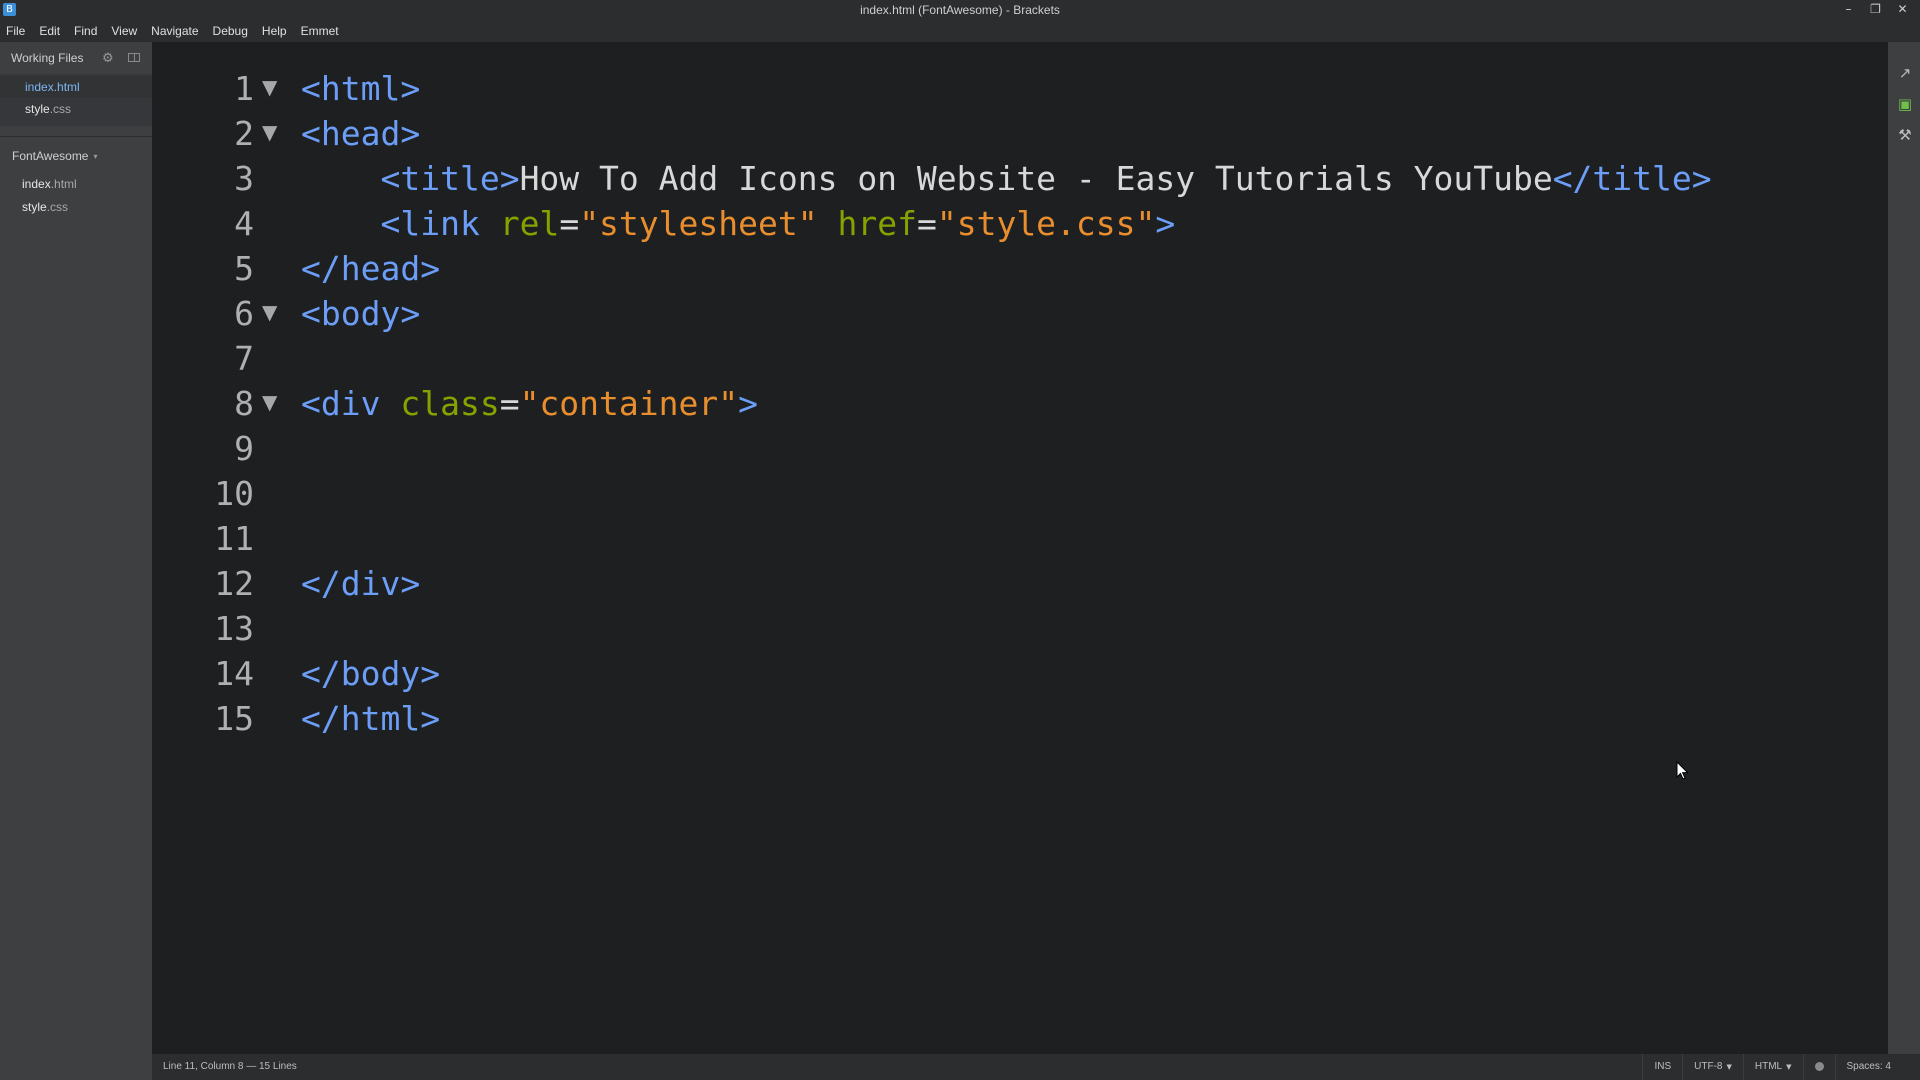 The image size is (1920, 1080). Describe the element at coordinates (1662, 1067) in the screenshot. I see `insert-mode-toggle: INS` at that location.